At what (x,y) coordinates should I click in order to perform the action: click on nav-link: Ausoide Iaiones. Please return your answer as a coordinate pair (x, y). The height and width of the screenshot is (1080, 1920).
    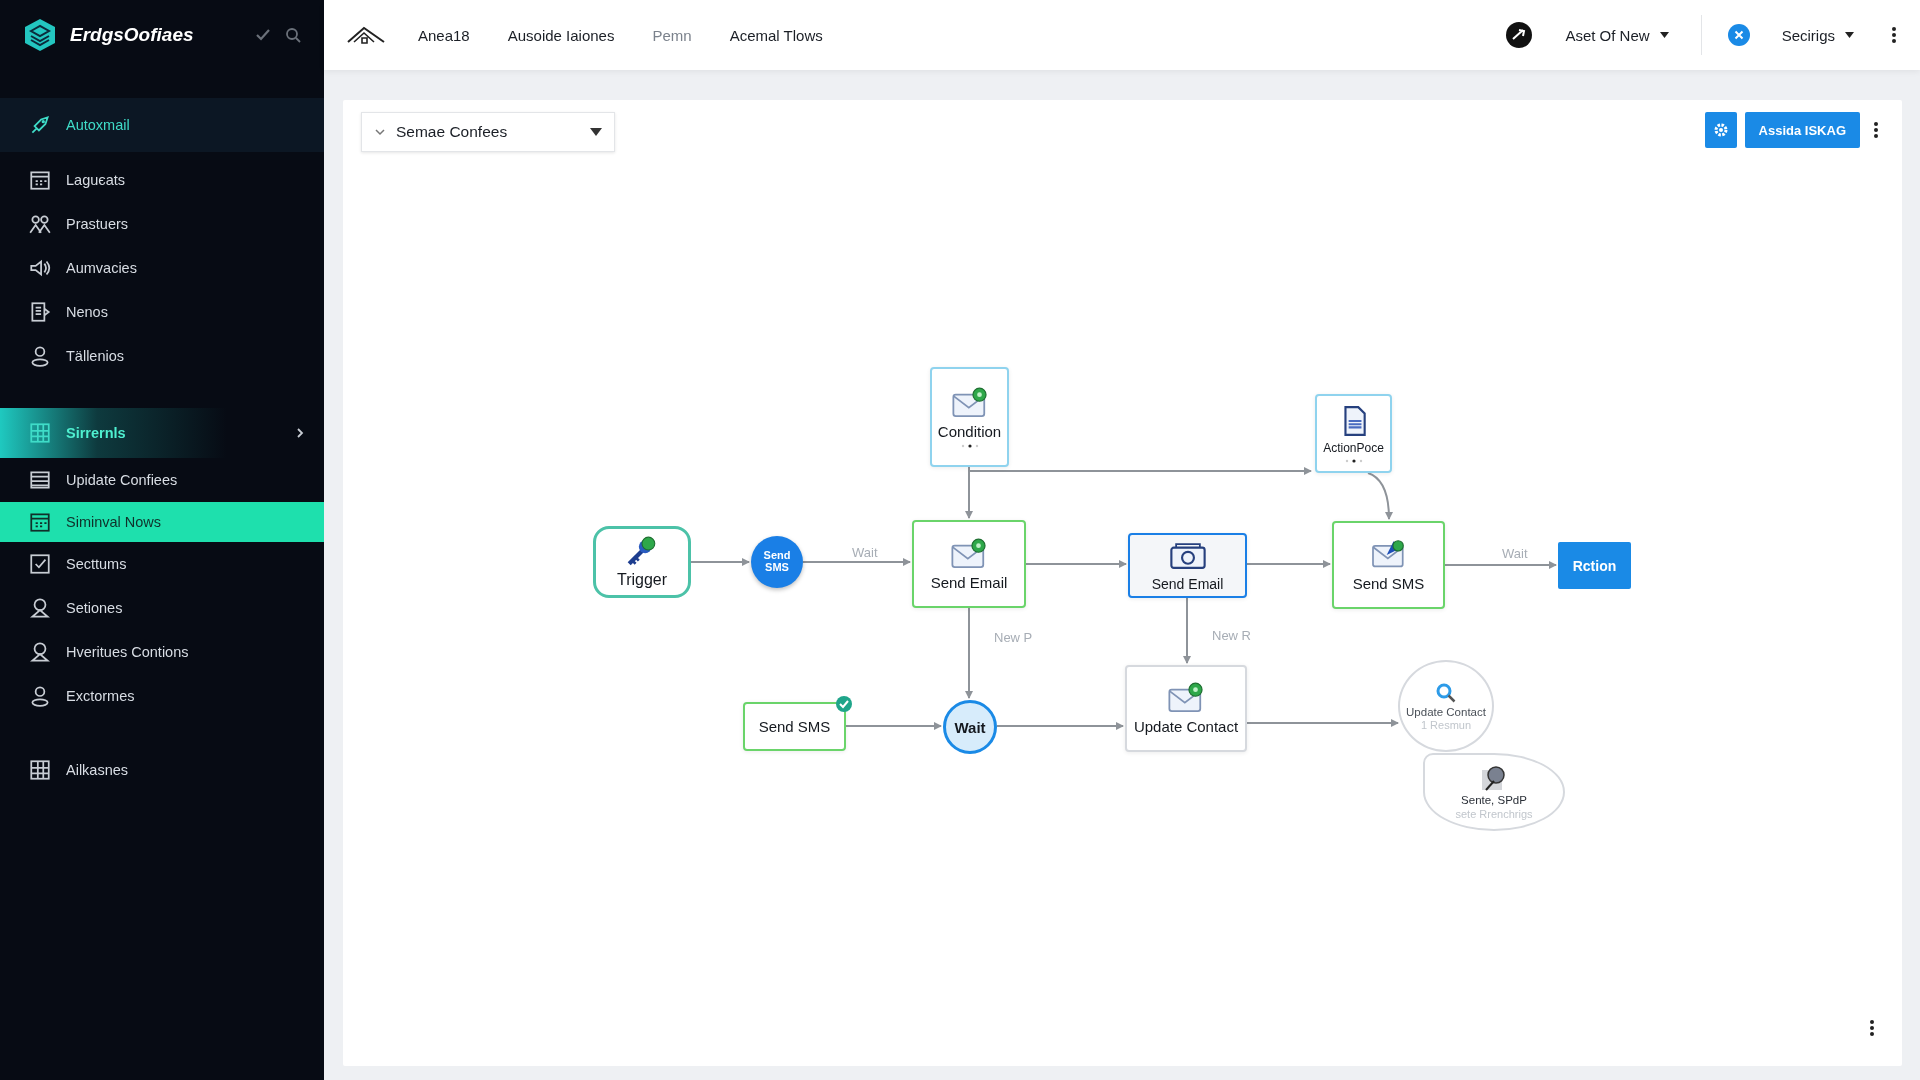
    Looking at the image, I should click on (561, 35).